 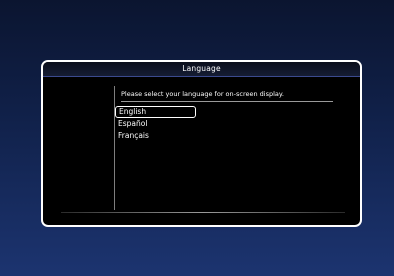 I want to click on language-option-espanol: Español, so click(x=215, y=124).